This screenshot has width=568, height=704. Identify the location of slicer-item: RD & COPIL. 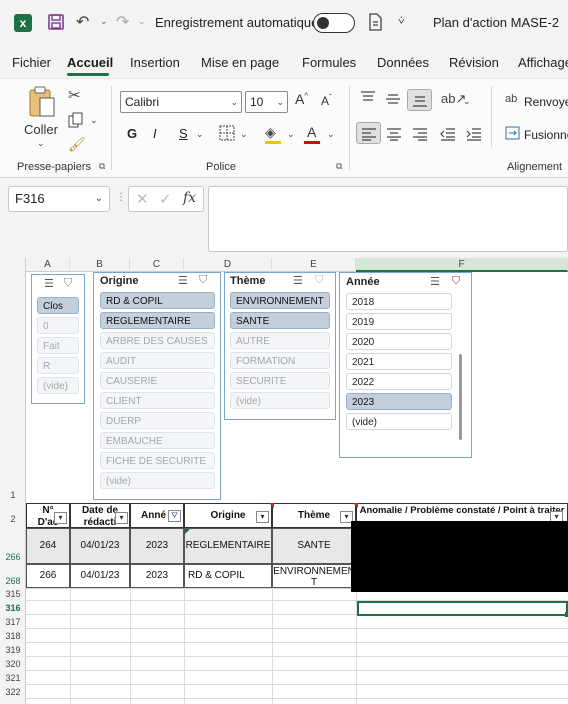
(157, 300).